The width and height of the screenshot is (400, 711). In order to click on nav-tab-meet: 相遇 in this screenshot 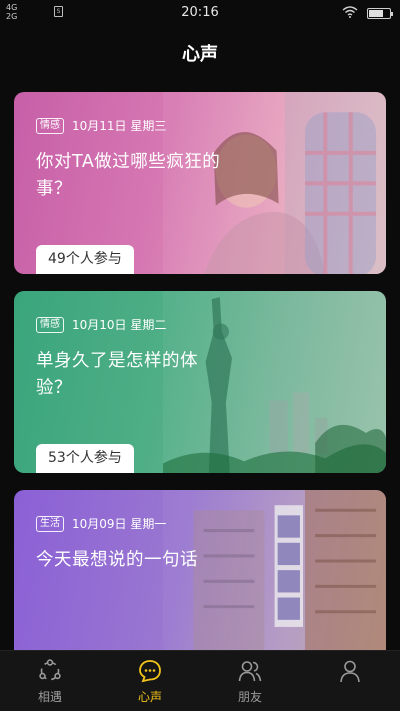, I will do `click(50, 681)`.